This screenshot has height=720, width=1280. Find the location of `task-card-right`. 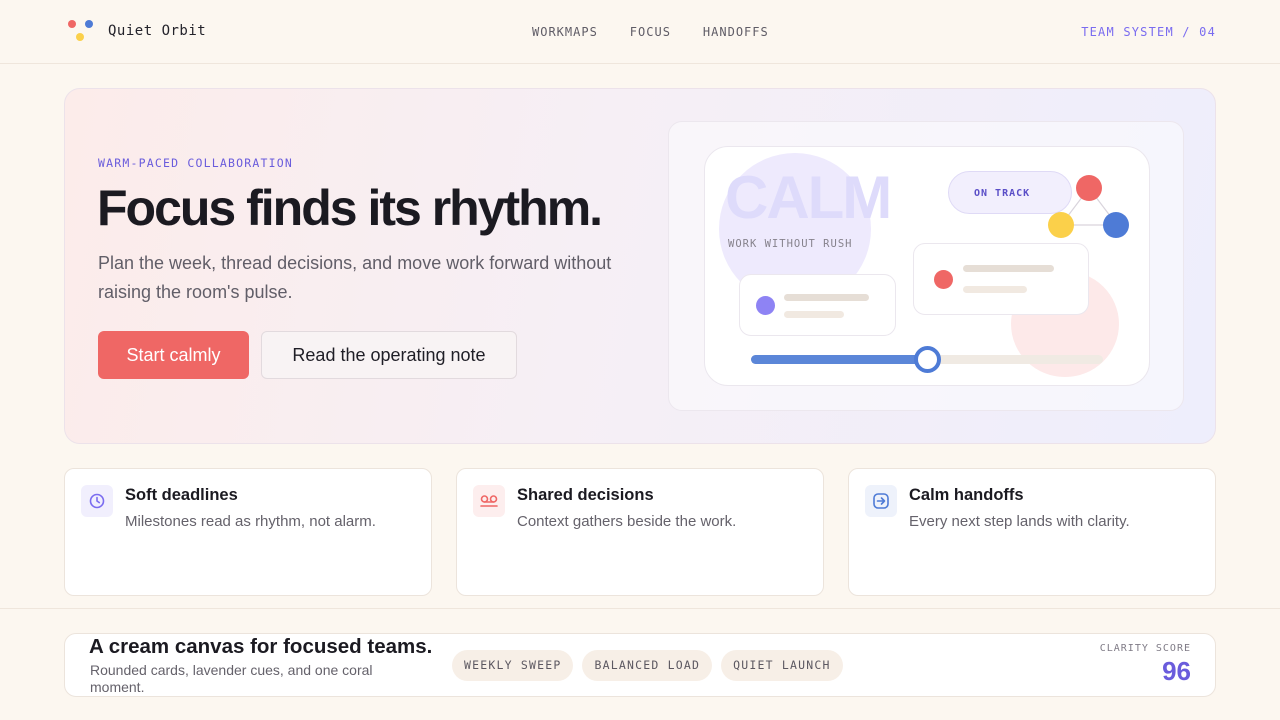

task-card-right is located at coordinates (1001, 279).